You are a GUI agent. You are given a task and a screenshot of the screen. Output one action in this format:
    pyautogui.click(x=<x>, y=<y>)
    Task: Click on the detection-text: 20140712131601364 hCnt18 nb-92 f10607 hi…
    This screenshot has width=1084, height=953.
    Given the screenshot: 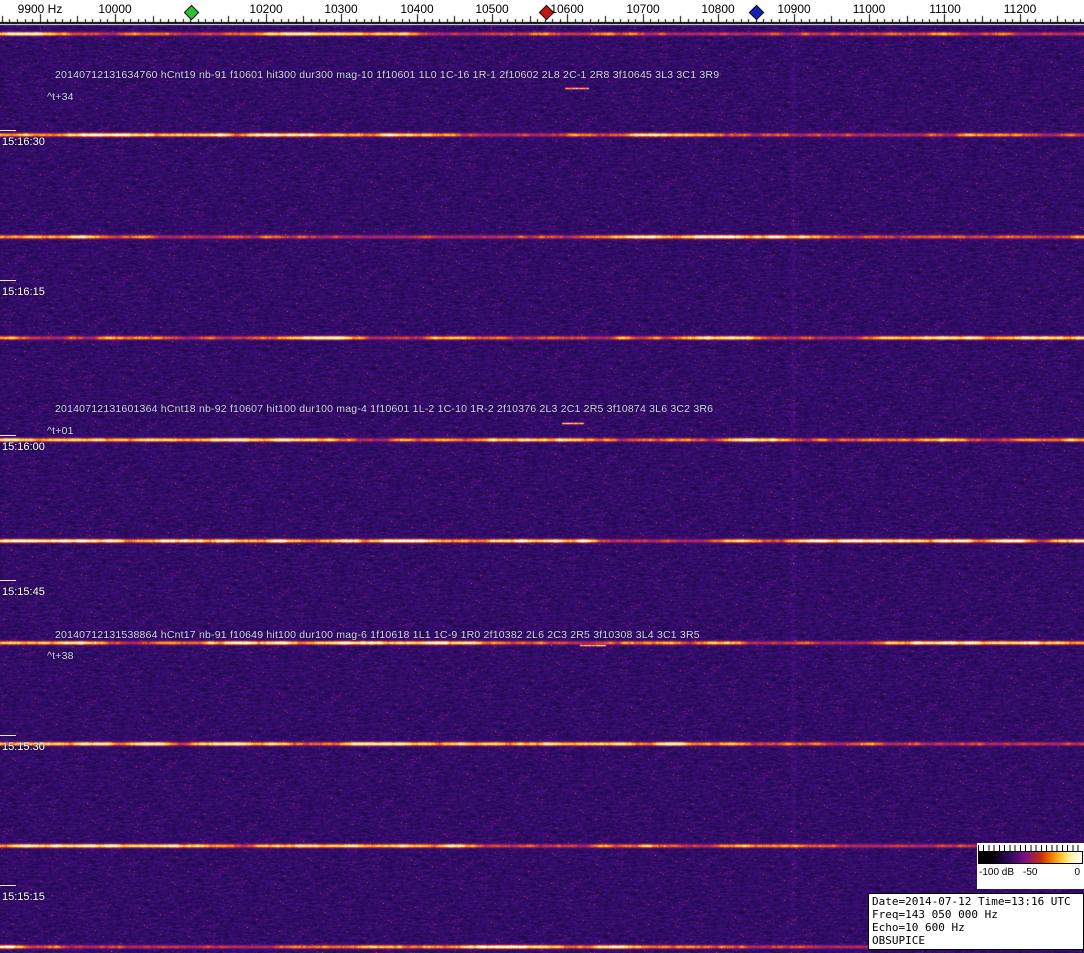 What is the action you would take?
    pyautogui.click(x=384, y=409)
    